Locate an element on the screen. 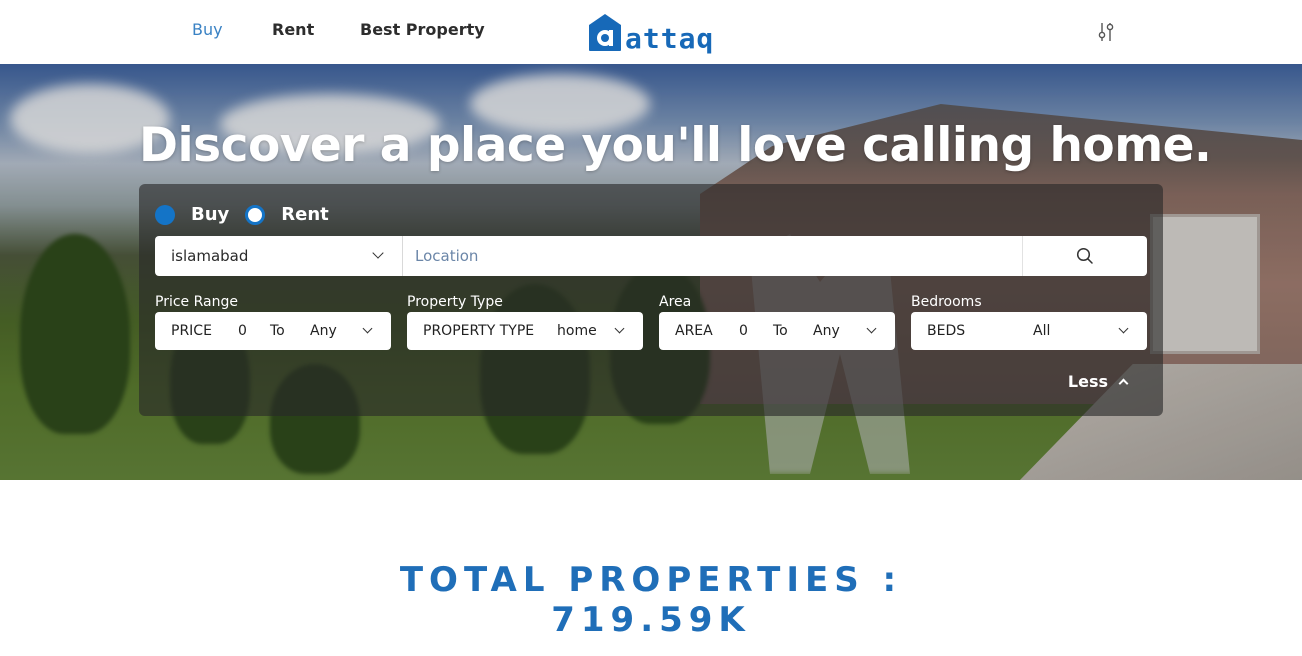  search-bar: islamabad is located at coordinates (651, 256).